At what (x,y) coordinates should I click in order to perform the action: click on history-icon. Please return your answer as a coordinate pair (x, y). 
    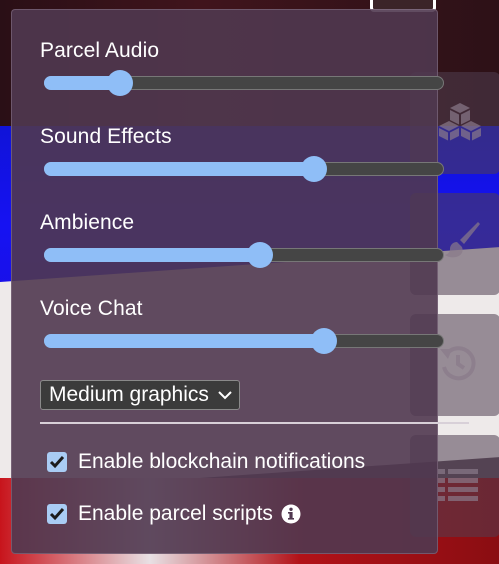
    Looking at the image, I should click on (458, 365).